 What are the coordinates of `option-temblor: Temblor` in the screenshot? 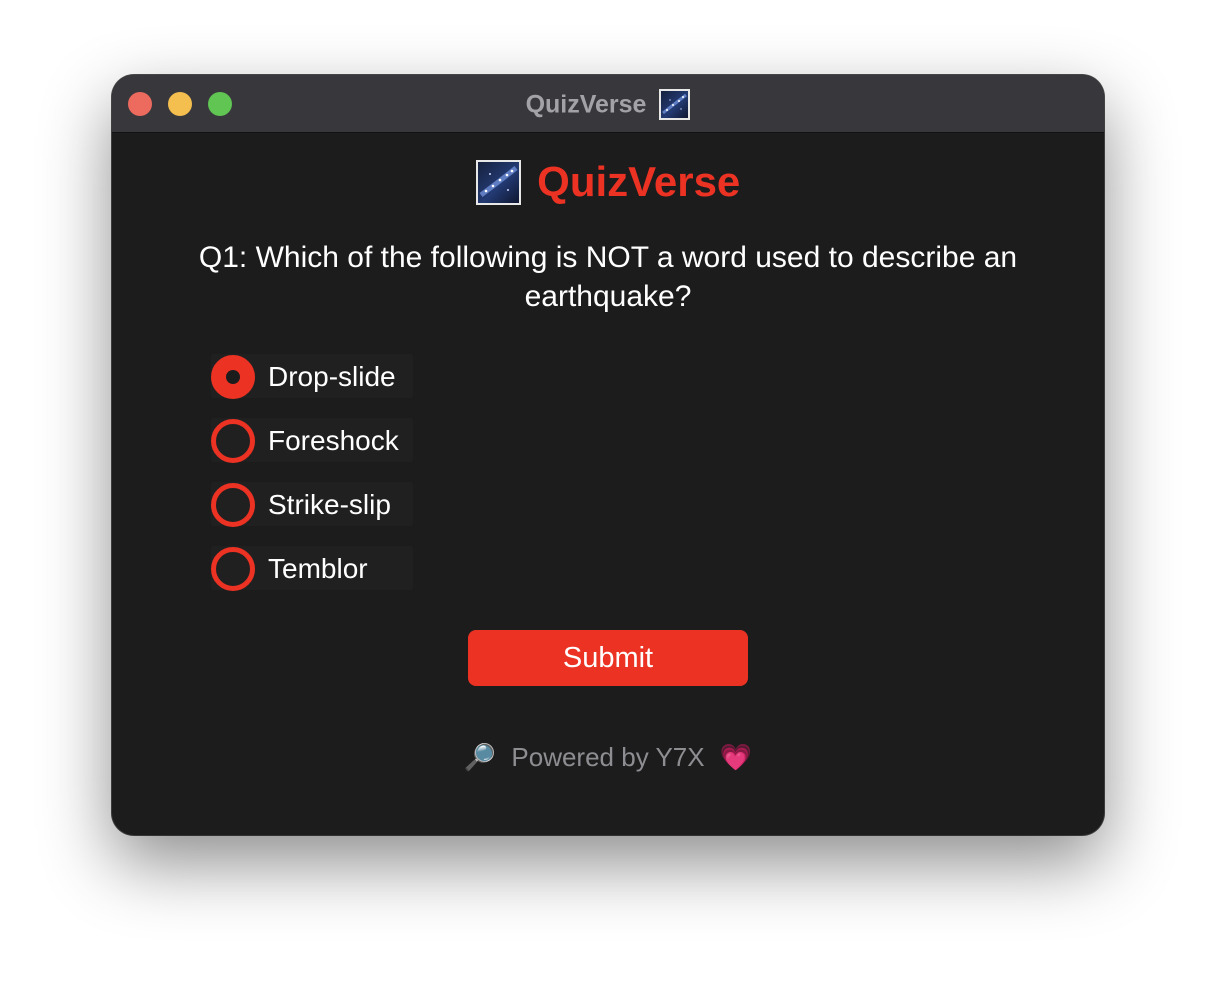 It's located at (312, 568).